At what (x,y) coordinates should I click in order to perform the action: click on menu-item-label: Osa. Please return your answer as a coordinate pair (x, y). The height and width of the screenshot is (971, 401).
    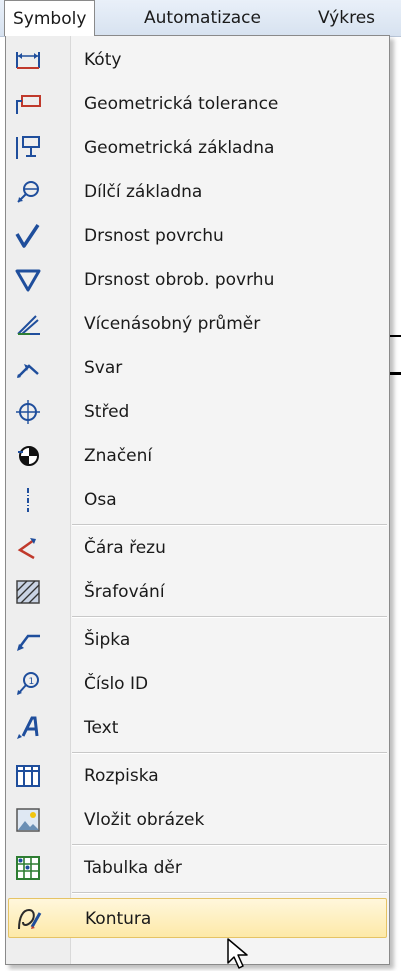
    Looking at the image, I should click on (100, 500).